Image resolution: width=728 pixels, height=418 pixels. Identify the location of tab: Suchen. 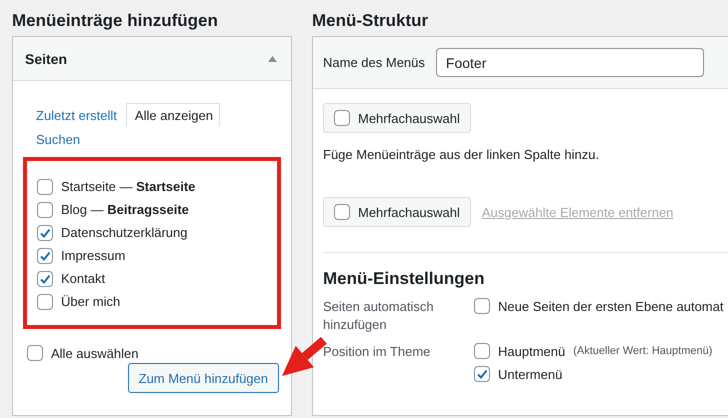
(62, 139).